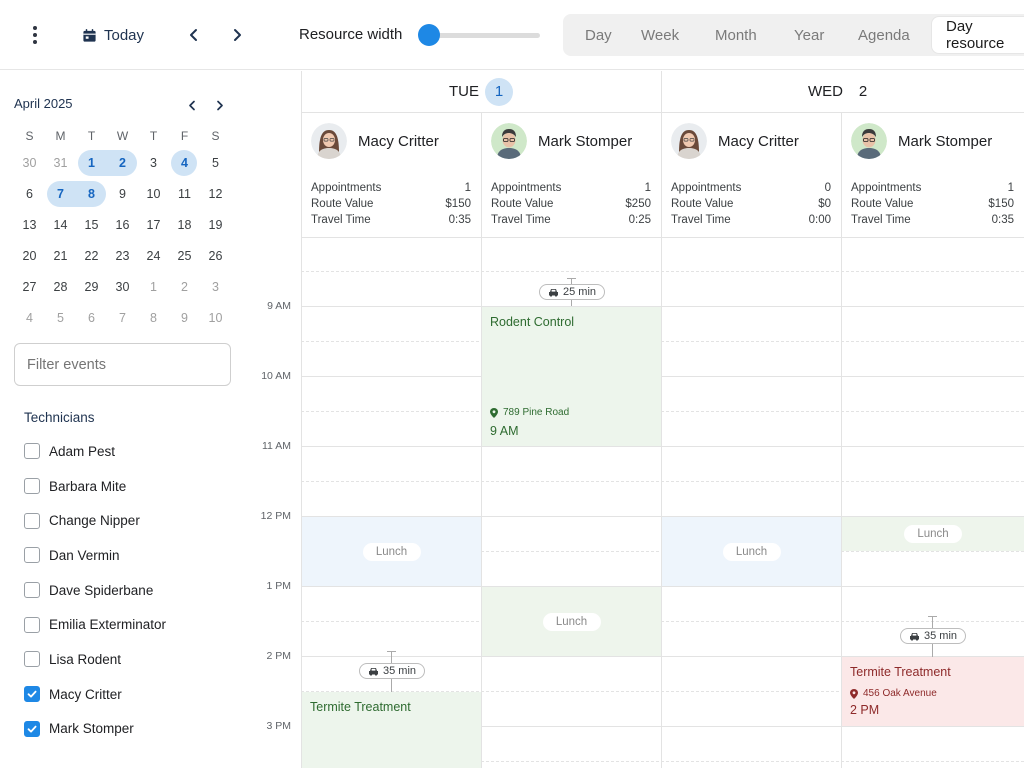 The height and width of the screenshot is (768, 1024). What do you see at coordinates (237, 35) in the screenshot?
I see `next-period-button` at bounding box center [237, 35].